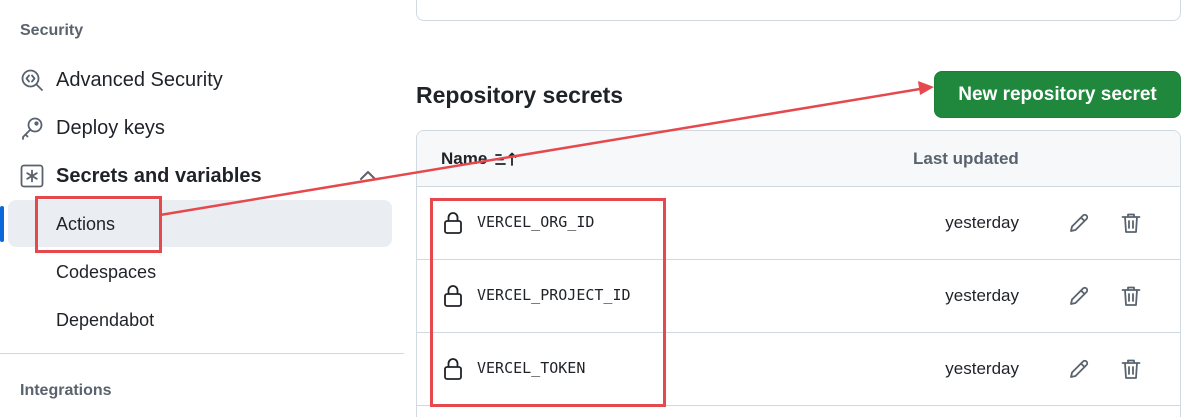 This screenshot has height=417, width=1198. What do you see at coordinates (98, 224) in the screenshot?
I see `annotation-box-actions` at bounding box center [98, 224].